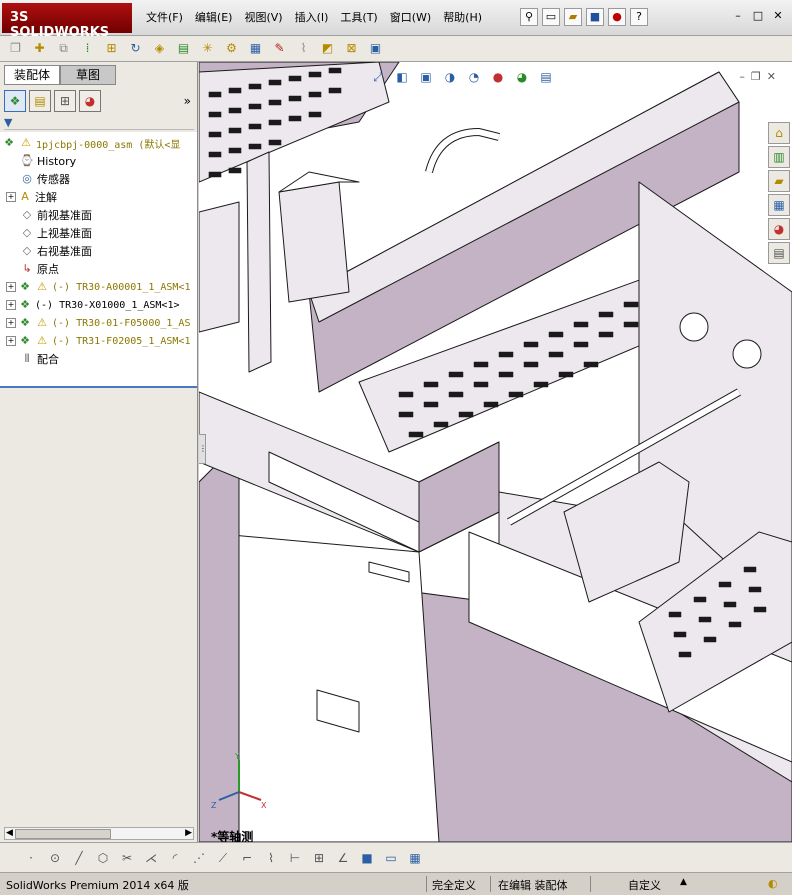 The height and width of the screenshot is (895, 792). Describe the element at coordinates (410, 18) in the screenshot. I see `menu-window: 窗口(W)` at that location.